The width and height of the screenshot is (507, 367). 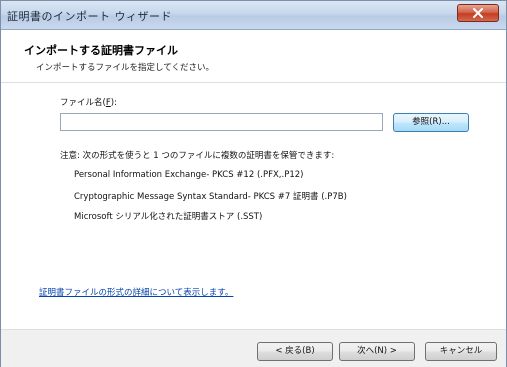 I want to click on wizard-header: インポートする証明書ファイル インポートするファイルを指定してください。, so click(x=253, y=56).